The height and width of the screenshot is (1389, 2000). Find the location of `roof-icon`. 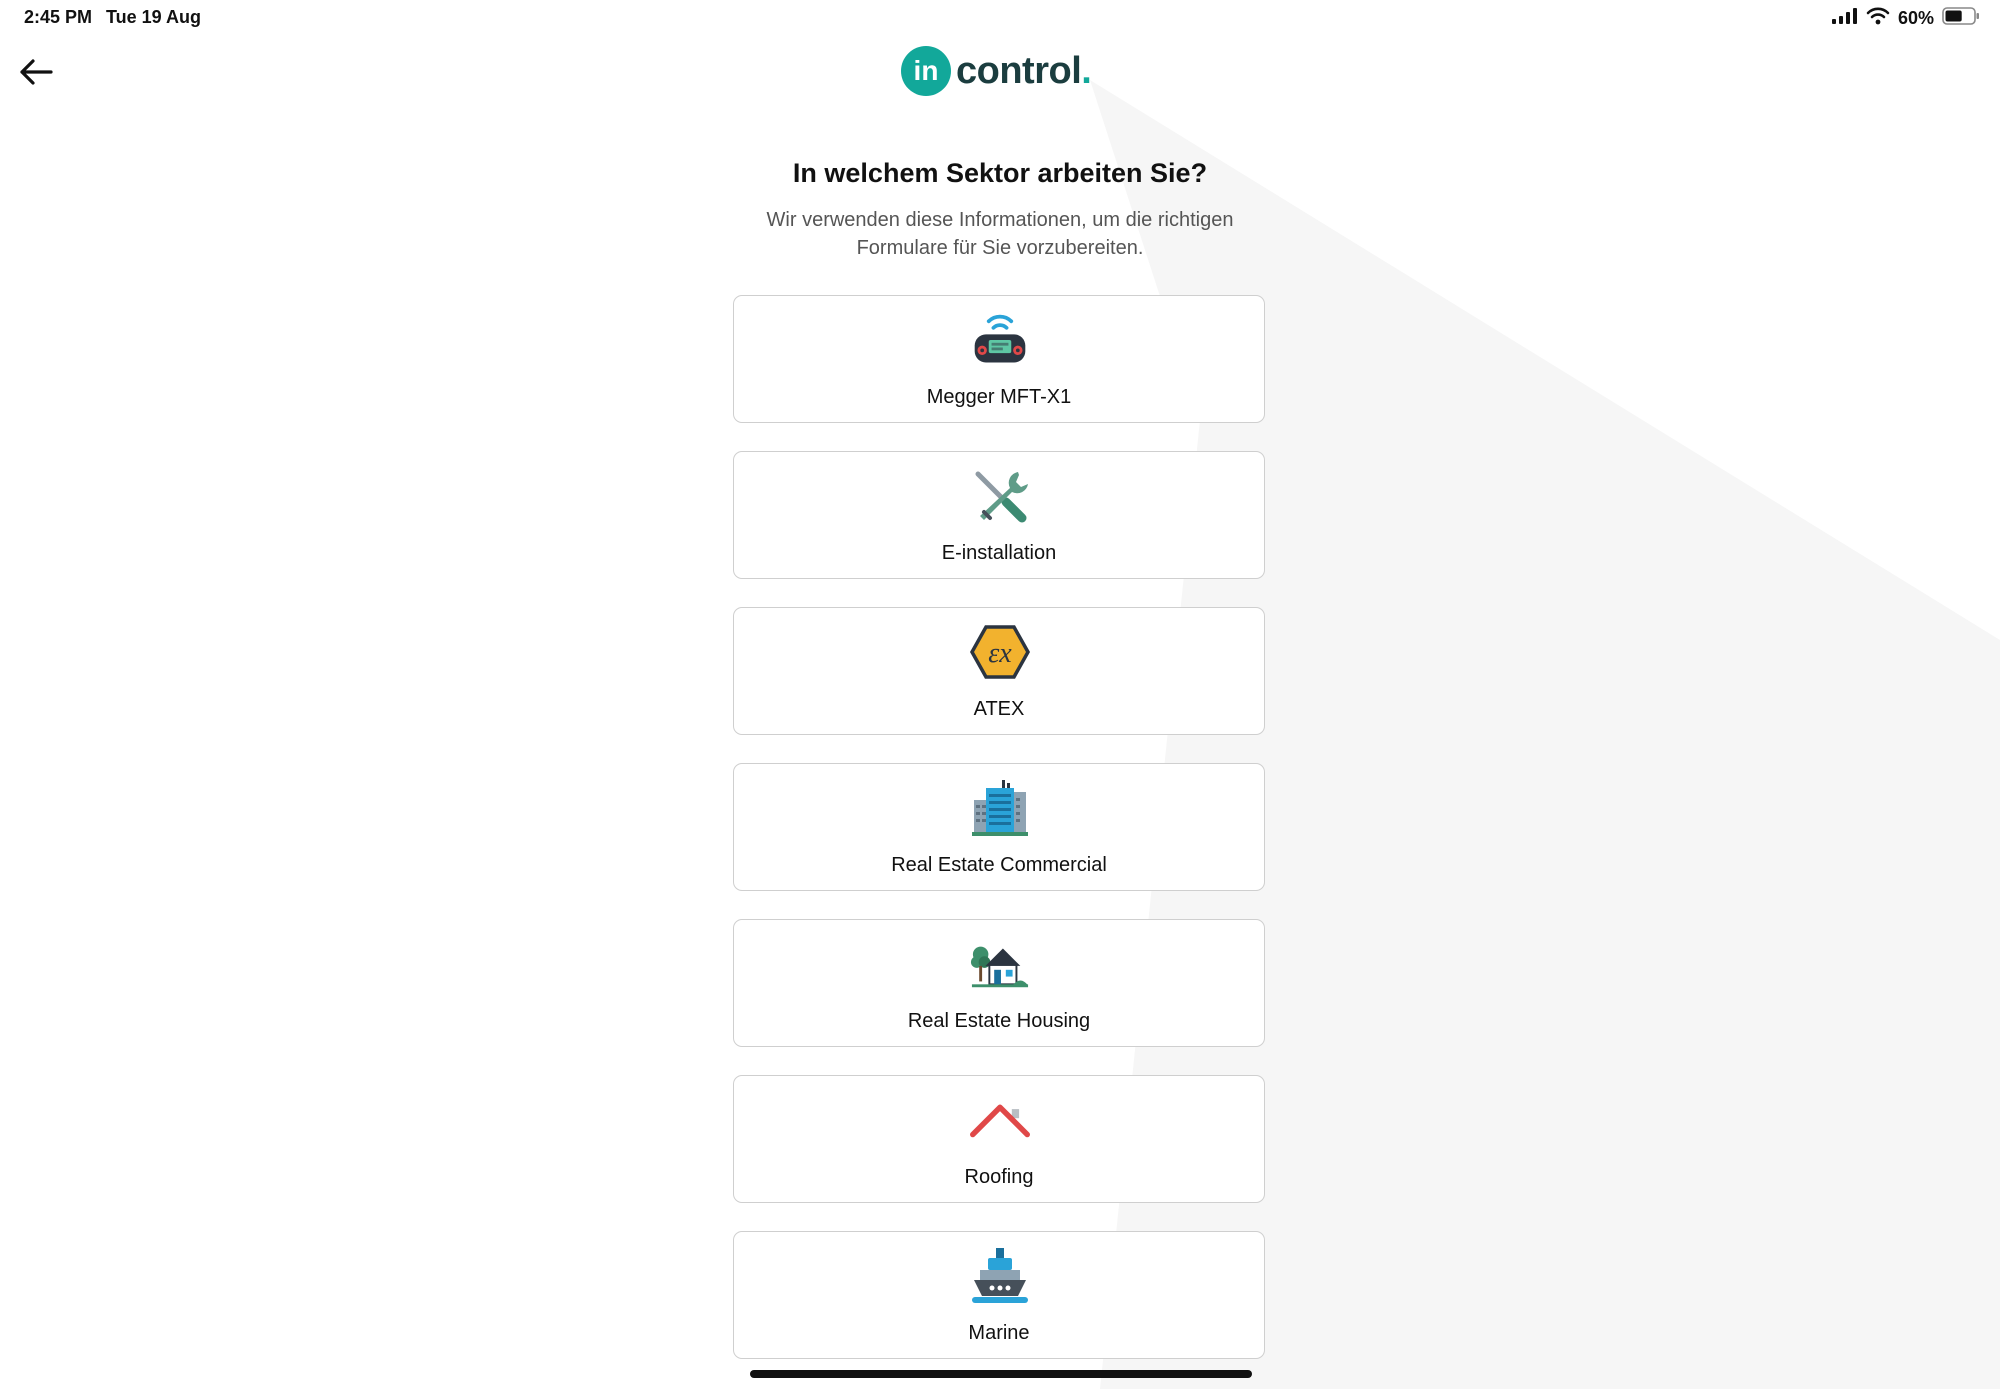

roof-icon is located at coordinates (1000, 1120).